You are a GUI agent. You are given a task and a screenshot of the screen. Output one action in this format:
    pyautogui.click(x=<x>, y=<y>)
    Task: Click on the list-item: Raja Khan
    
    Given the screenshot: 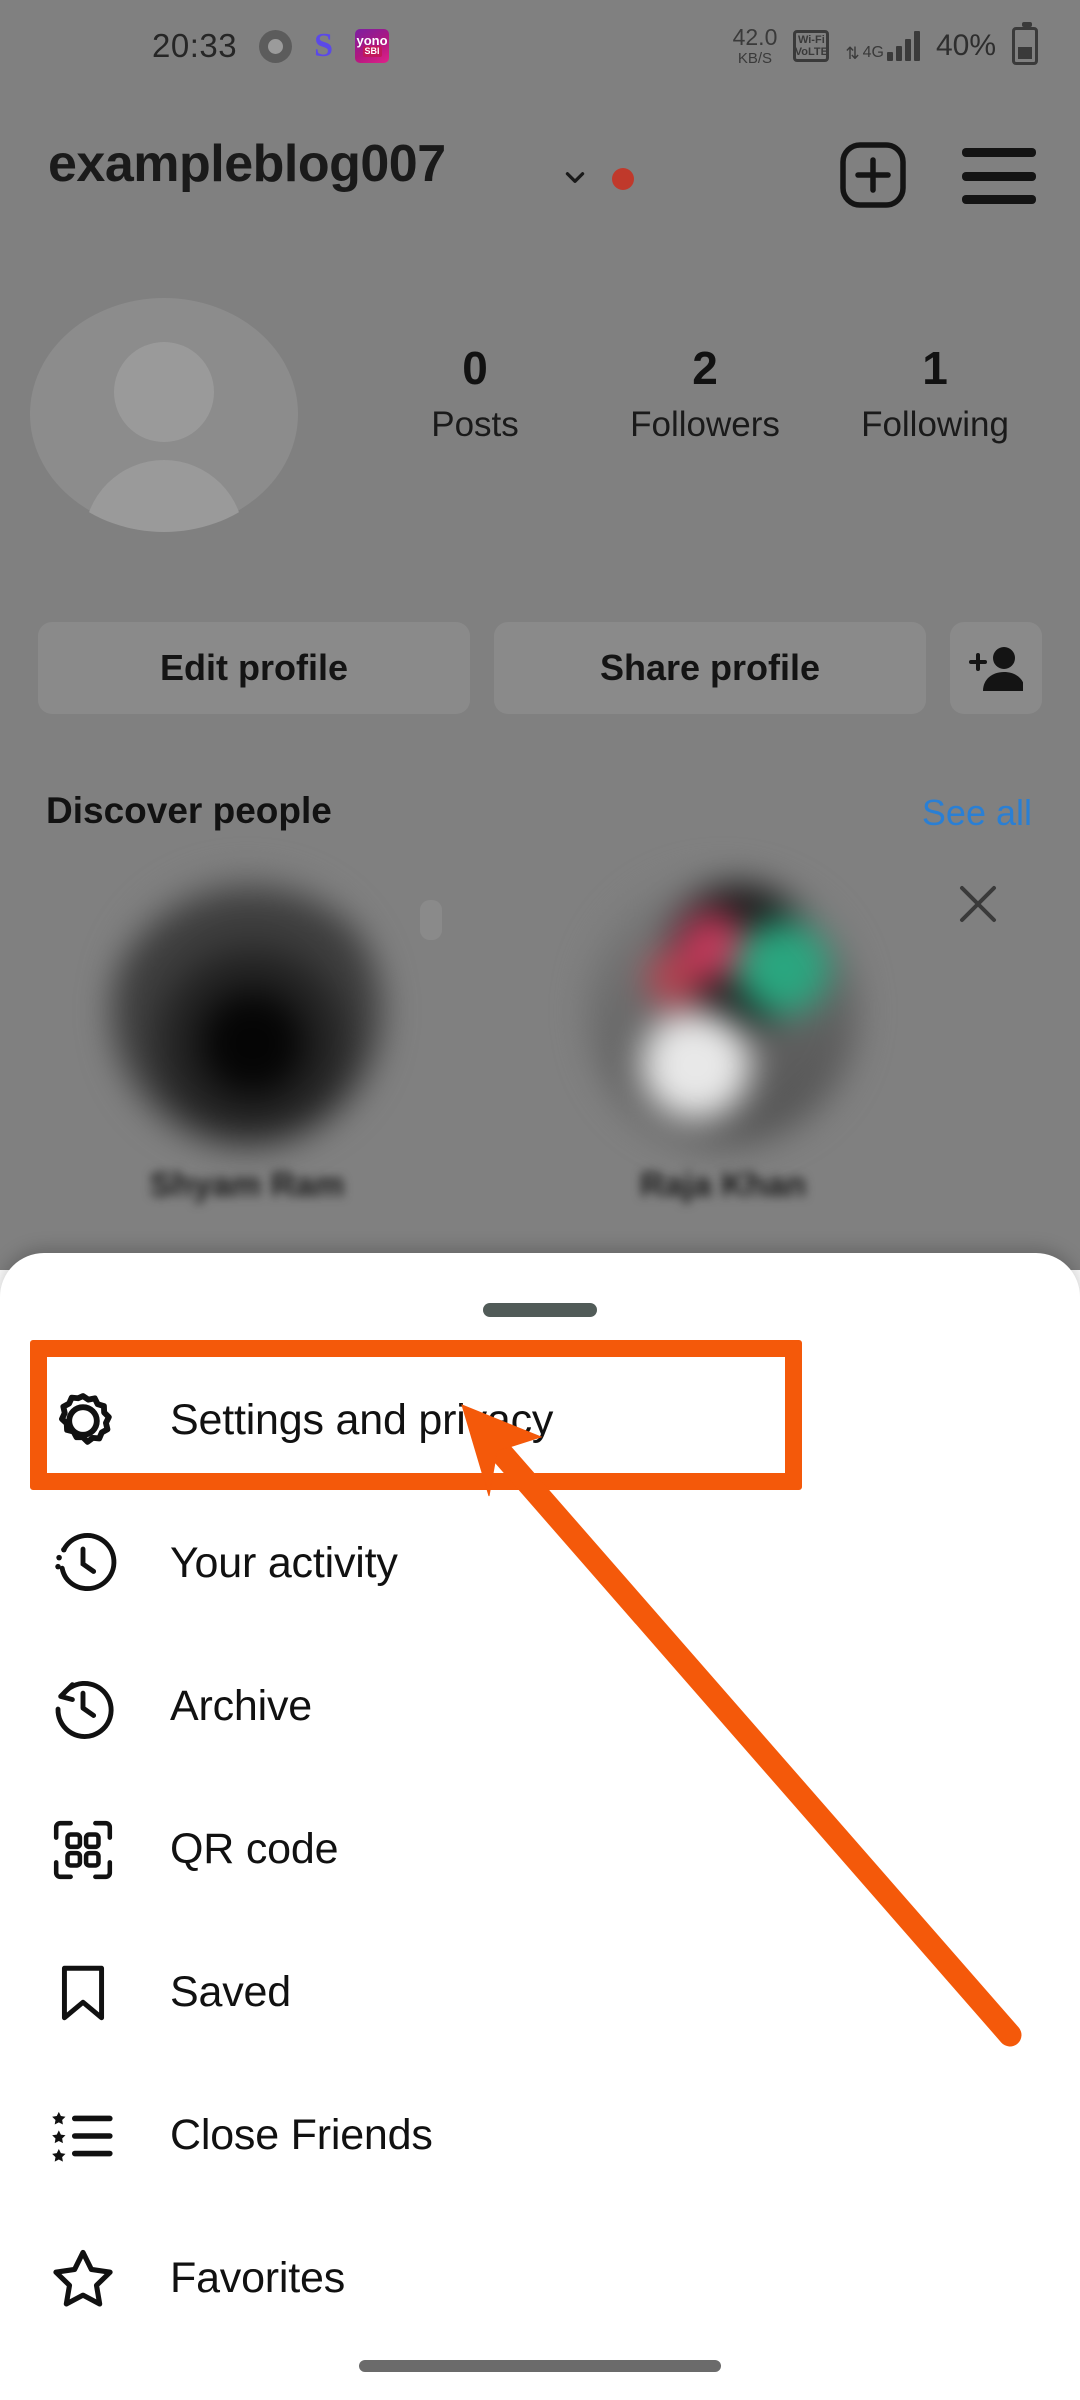 What is the action you would take?
    pyautogui.click(x=723, y=1040)
    